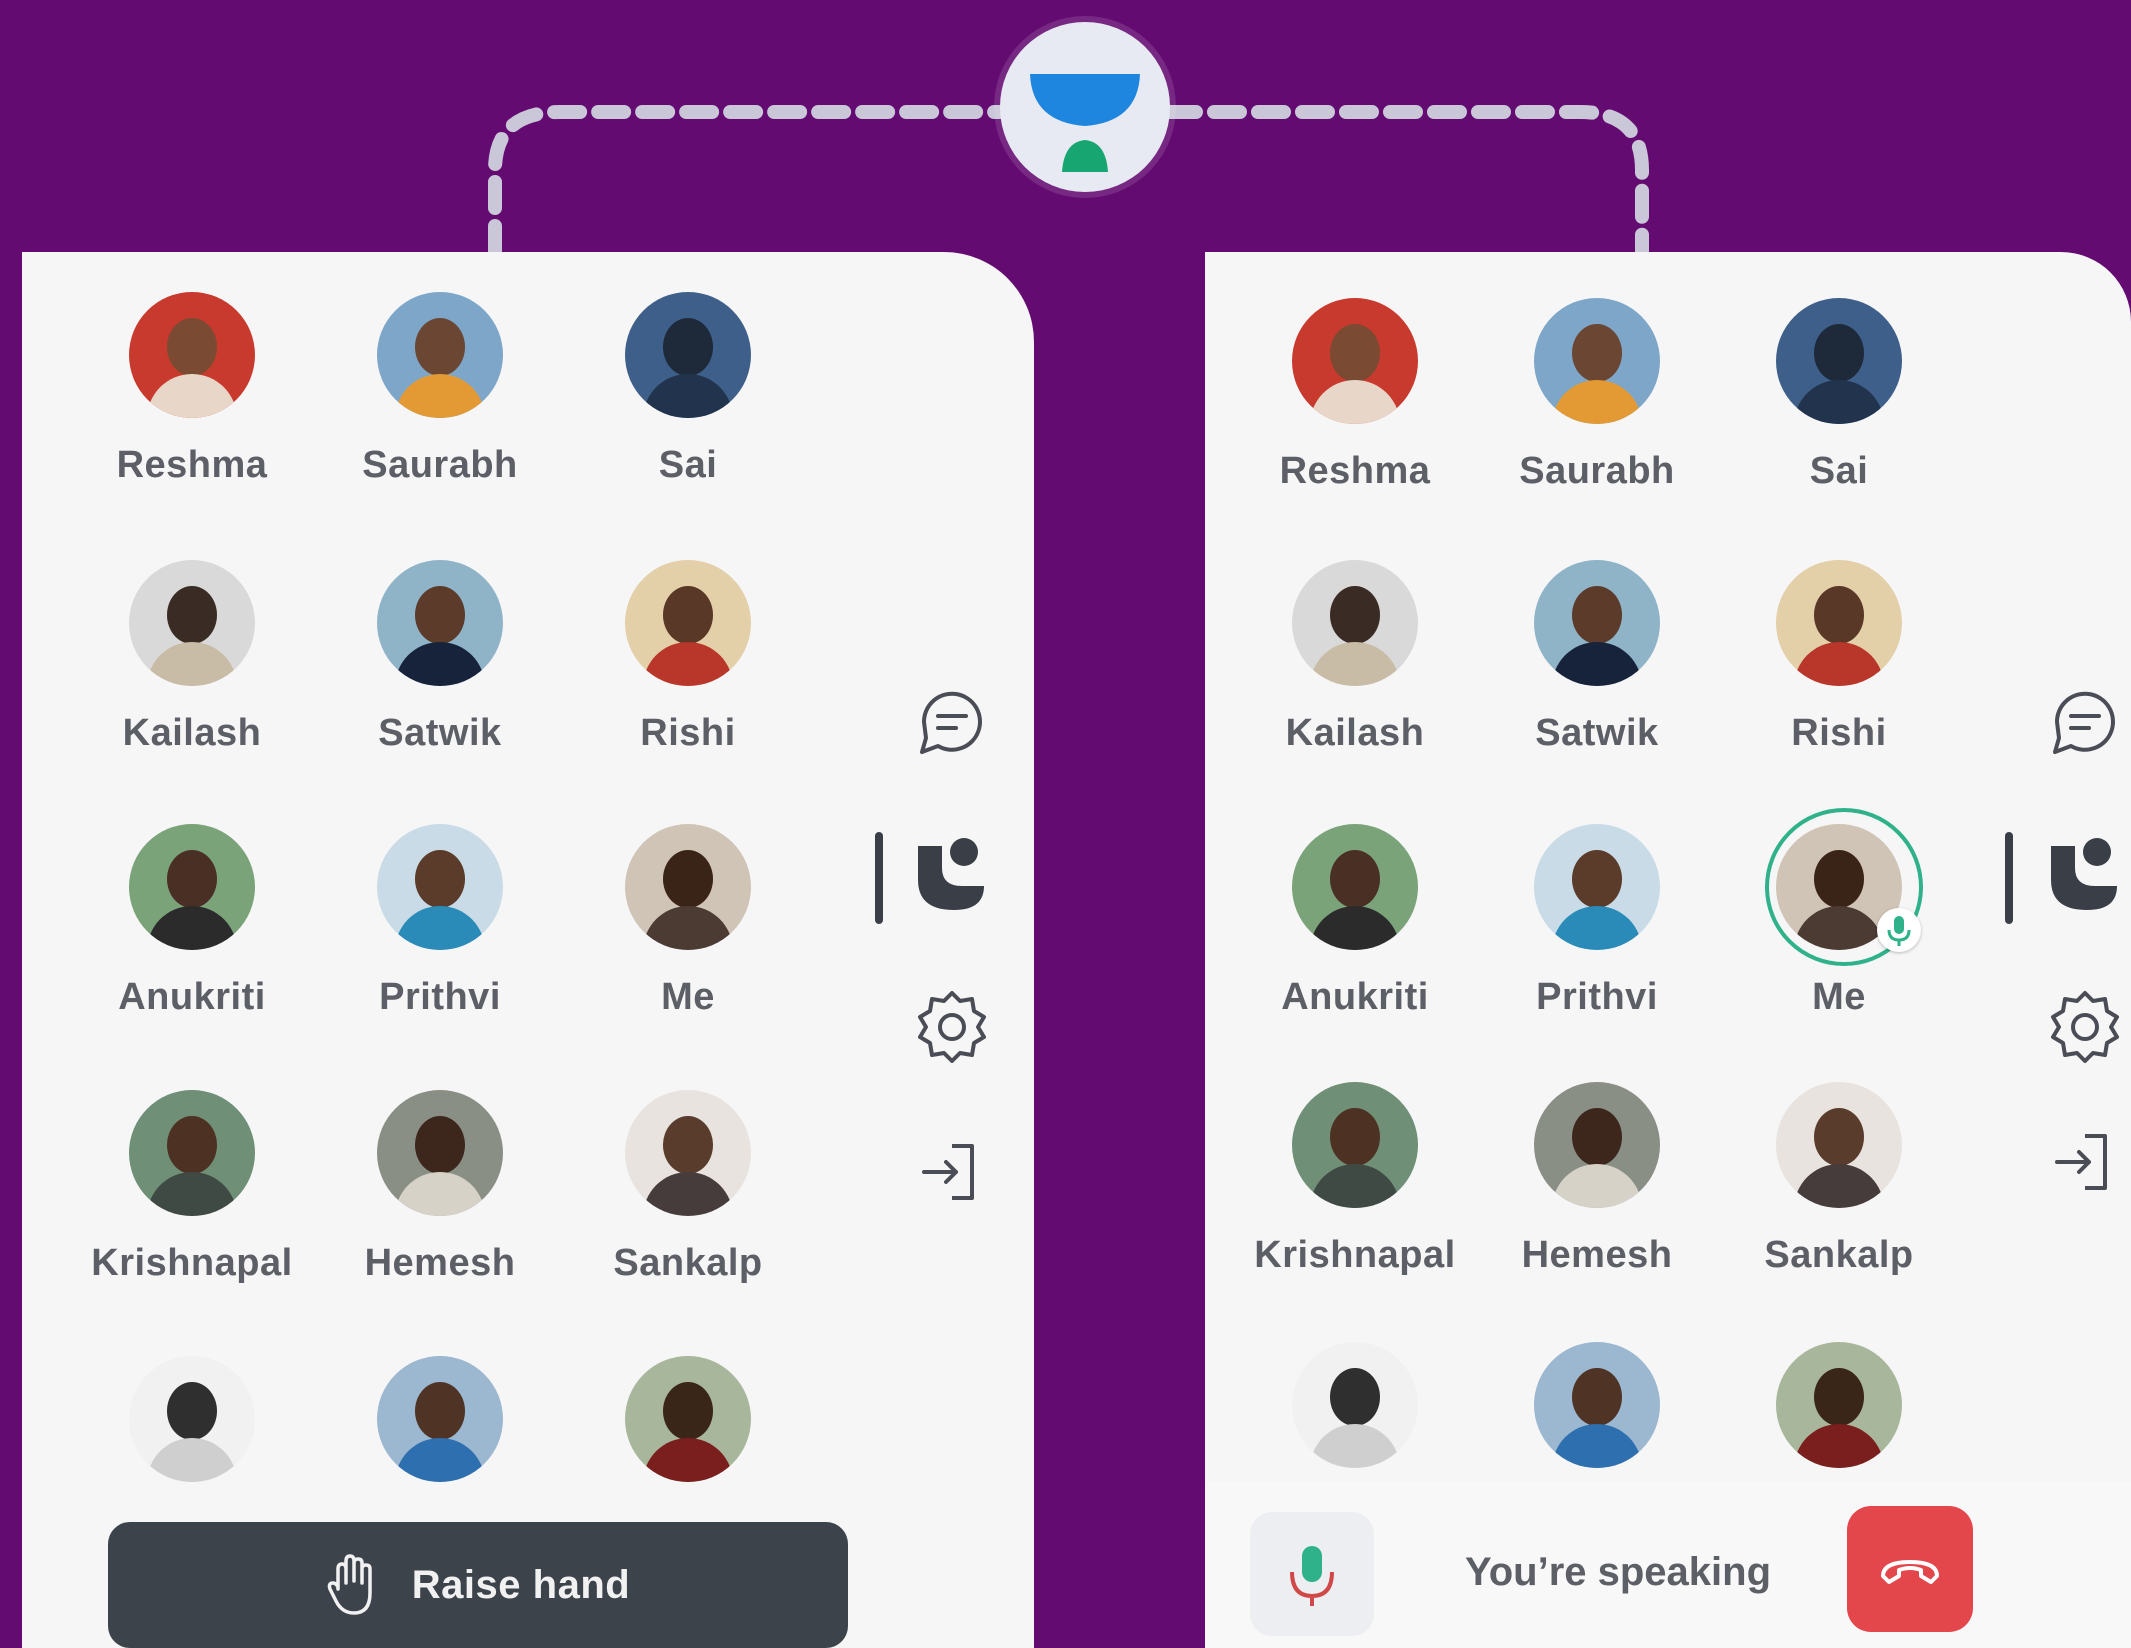  Describe the element at coordinates (1910, 1572) in the screenshot. I see `end-call-icon` at that location.